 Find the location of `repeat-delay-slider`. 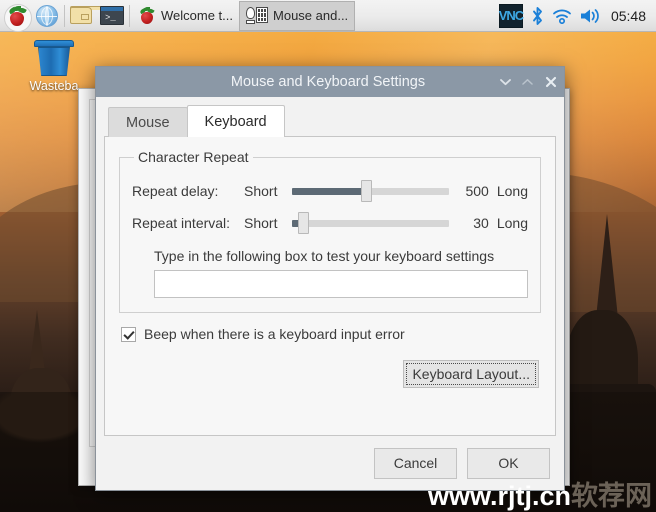

repeat-delay-slider is located at coordinates (370, 191).